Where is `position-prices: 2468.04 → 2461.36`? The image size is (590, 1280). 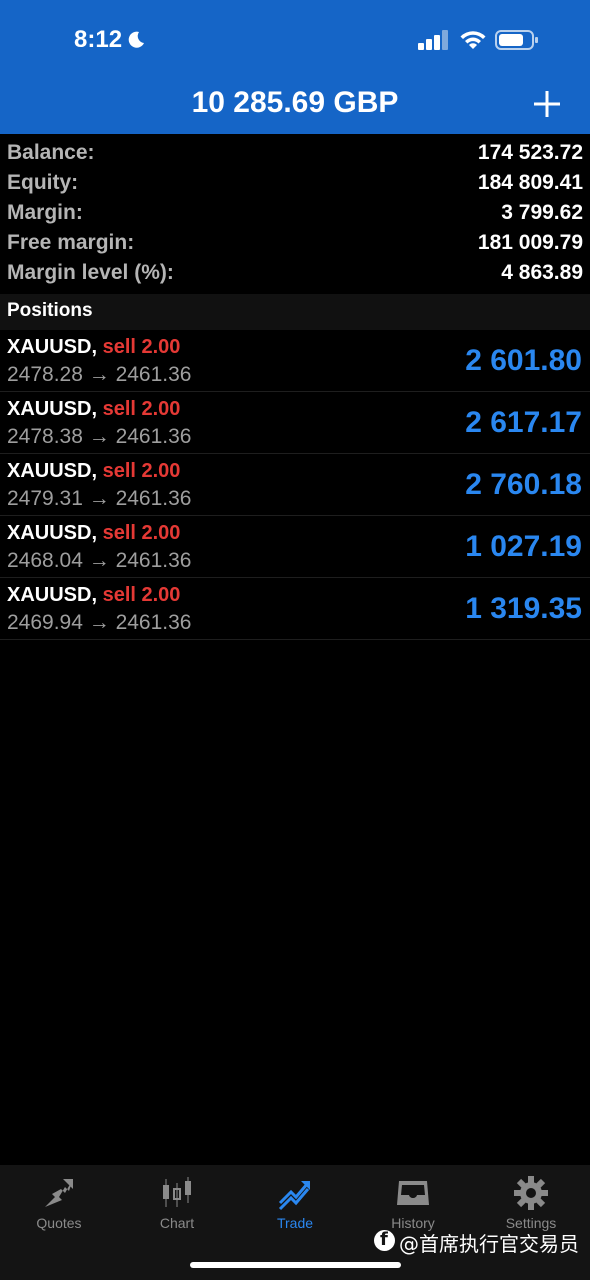
position-prices: 2468.04 → 2461.36 is located at coordinates (99, 560).